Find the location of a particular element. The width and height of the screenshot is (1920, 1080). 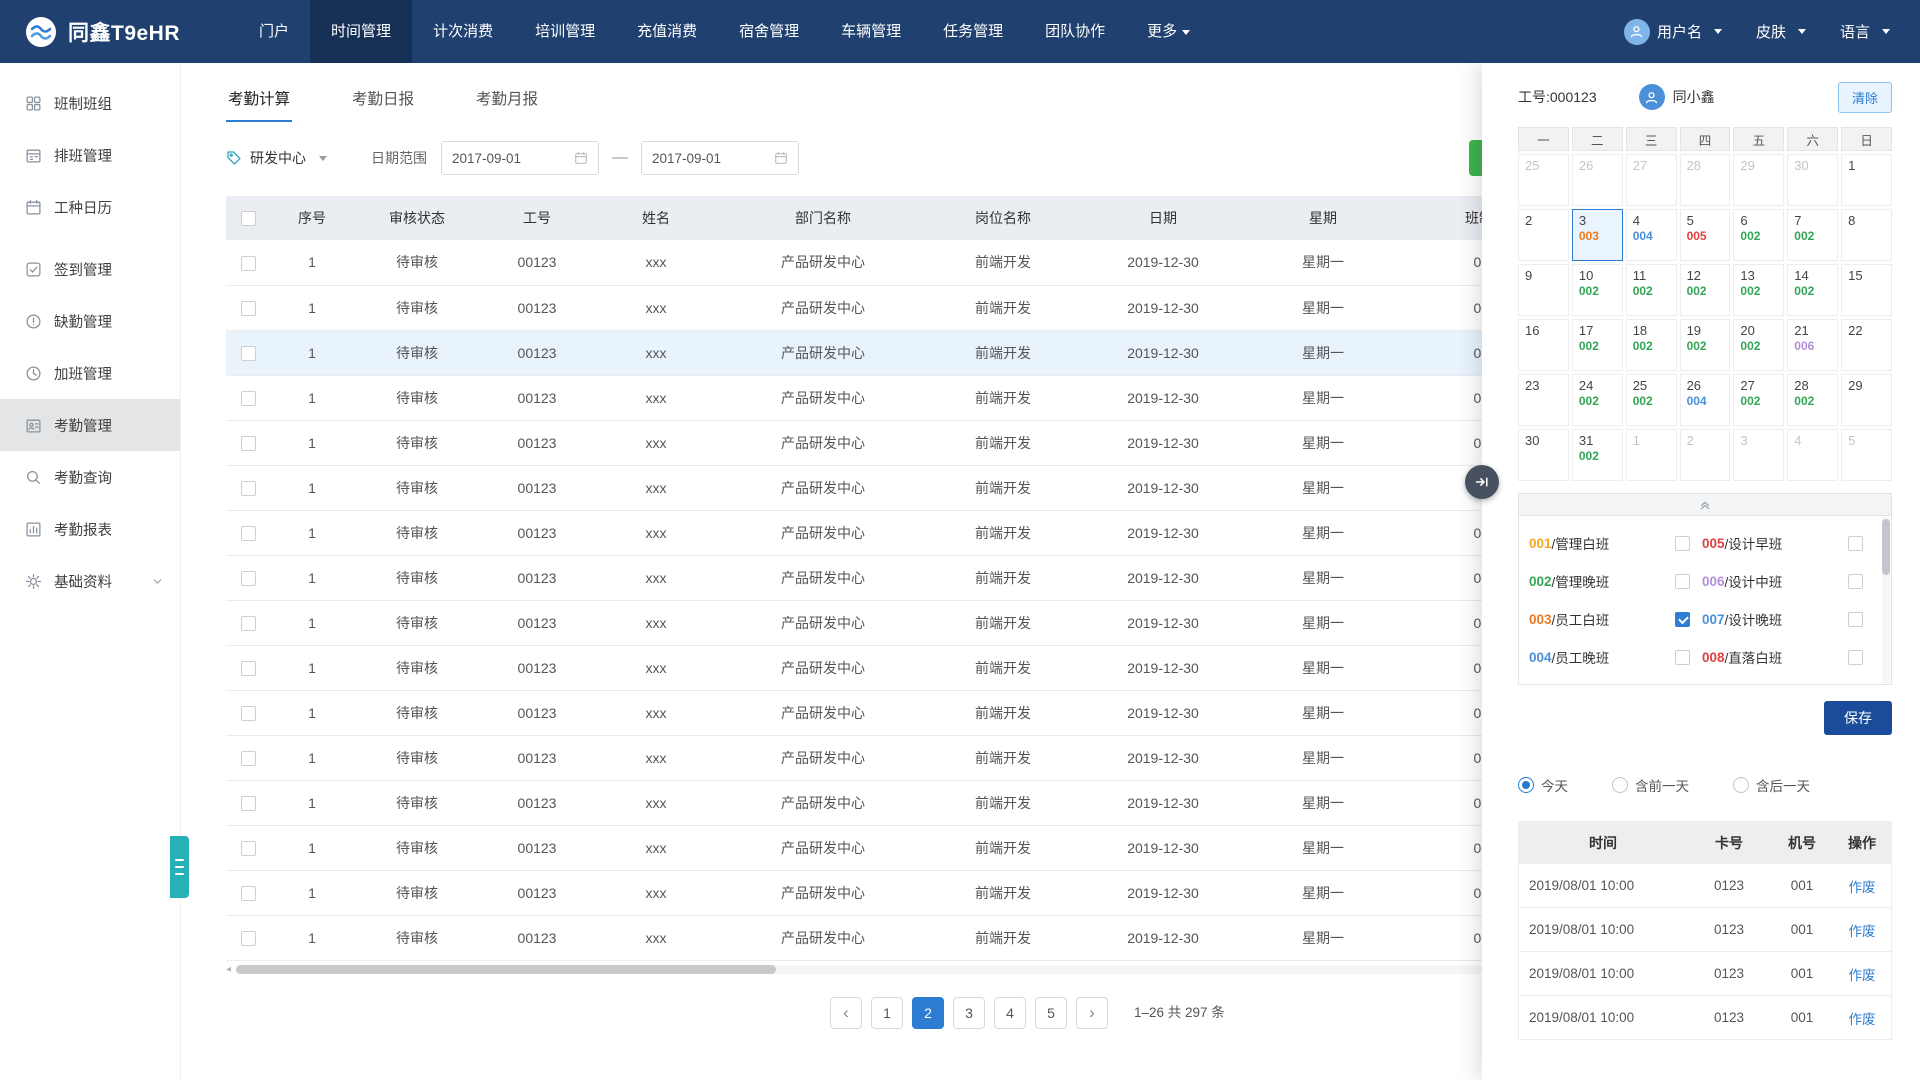

page-button-3: 3 is located at coordinates (969, 1012).